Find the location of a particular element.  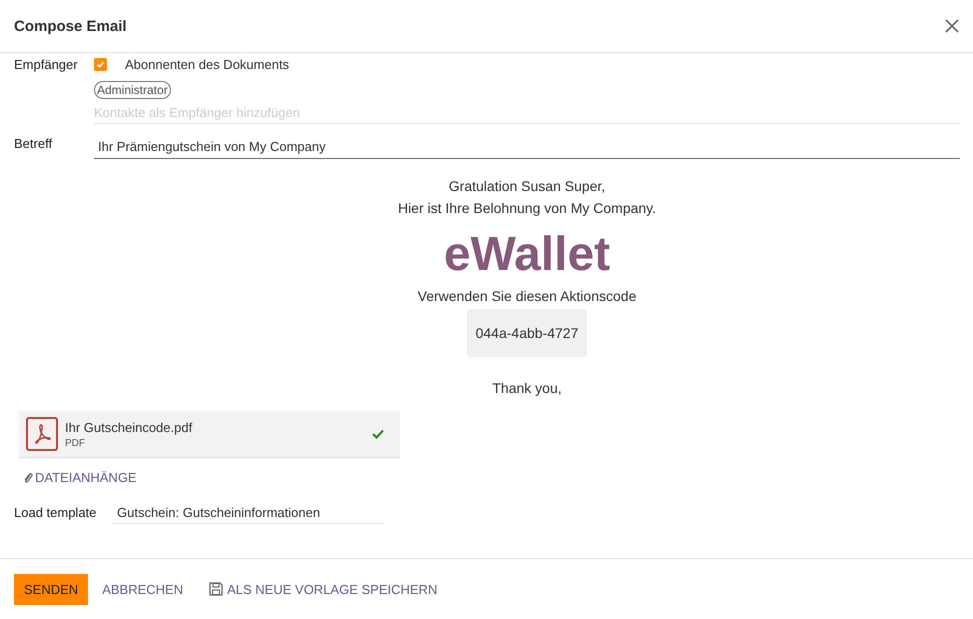

checkmark-icon is located at coordinates (100, 64).